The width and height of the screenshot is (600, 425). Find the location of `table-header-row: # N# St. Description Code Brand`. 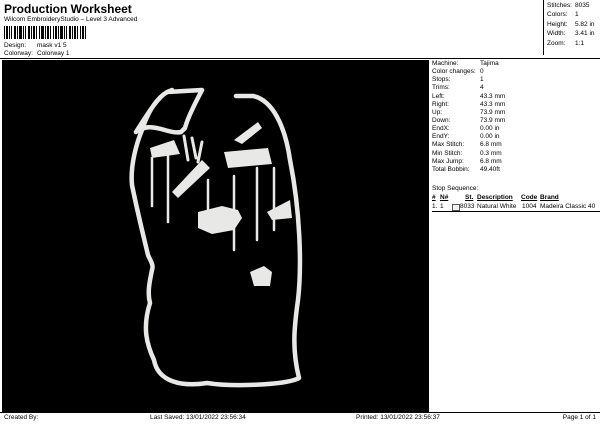

table-header-row: # N# St. Description Code Brand is located at coordinates (516, 198).